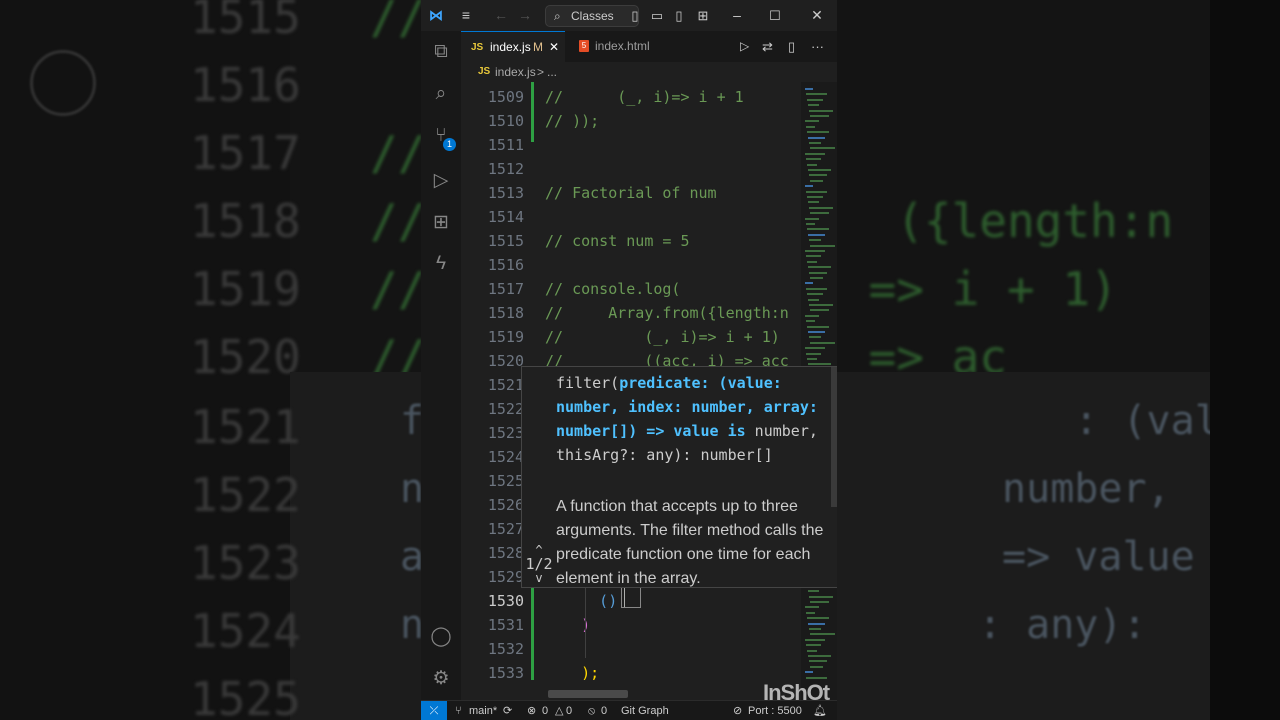 The height and width of the screenshot is (720, 1280). I want to click on remote-indicator-icon: ⤫, so click(434, 710).